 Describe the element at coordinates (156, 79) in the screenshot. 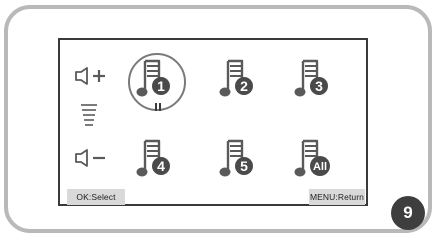

I see `track-1-button: 1` at that location.